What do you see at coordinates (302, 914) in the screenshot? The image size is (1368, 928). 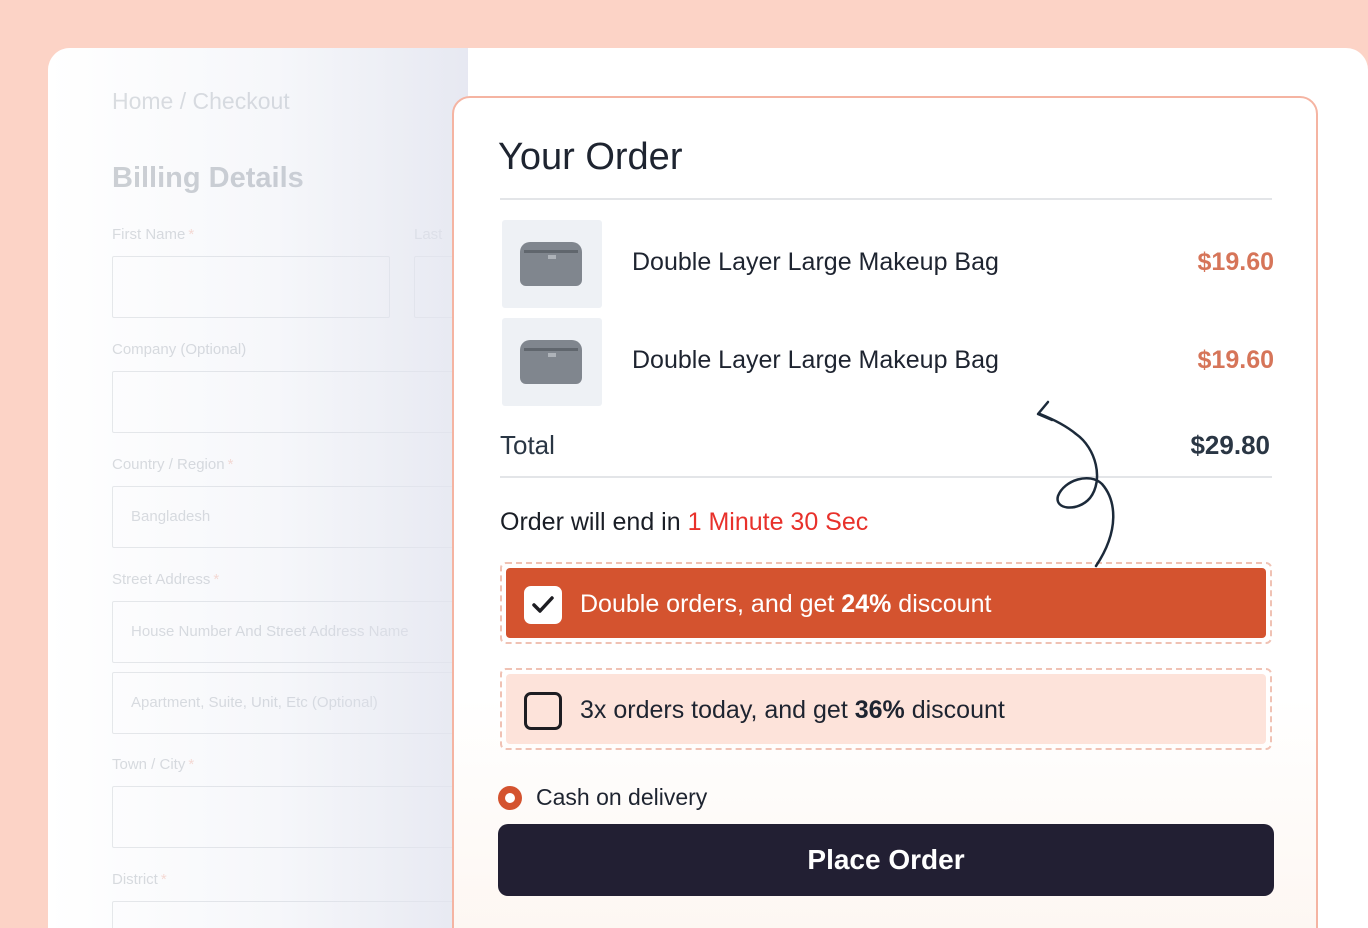 I see `district-field` at bounding box center [302, 914].